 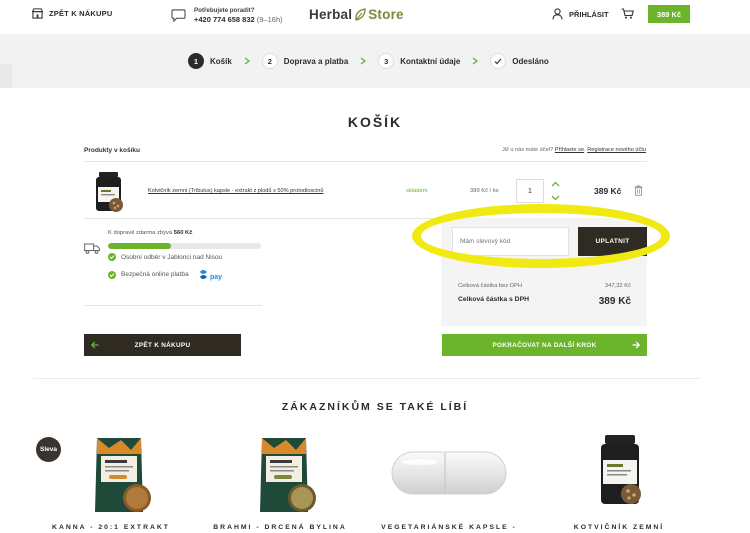 What do you see at coordinates (111, 527) in the screenshot?
I see `recommended-product-name: KANNA - 20:1 EXTRAKT` at bounding box center [111, 527].